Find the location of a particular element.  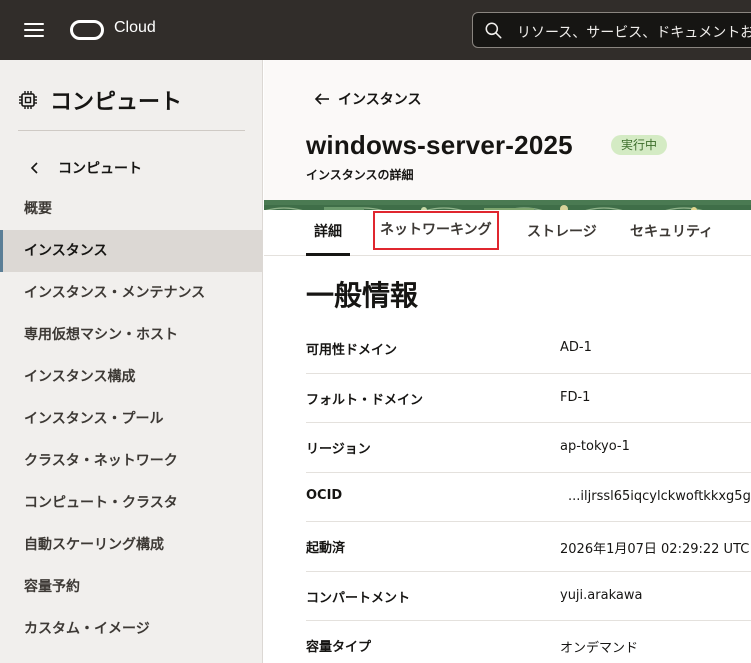

oracle-logo-icon is located at coordinates (87, 30).